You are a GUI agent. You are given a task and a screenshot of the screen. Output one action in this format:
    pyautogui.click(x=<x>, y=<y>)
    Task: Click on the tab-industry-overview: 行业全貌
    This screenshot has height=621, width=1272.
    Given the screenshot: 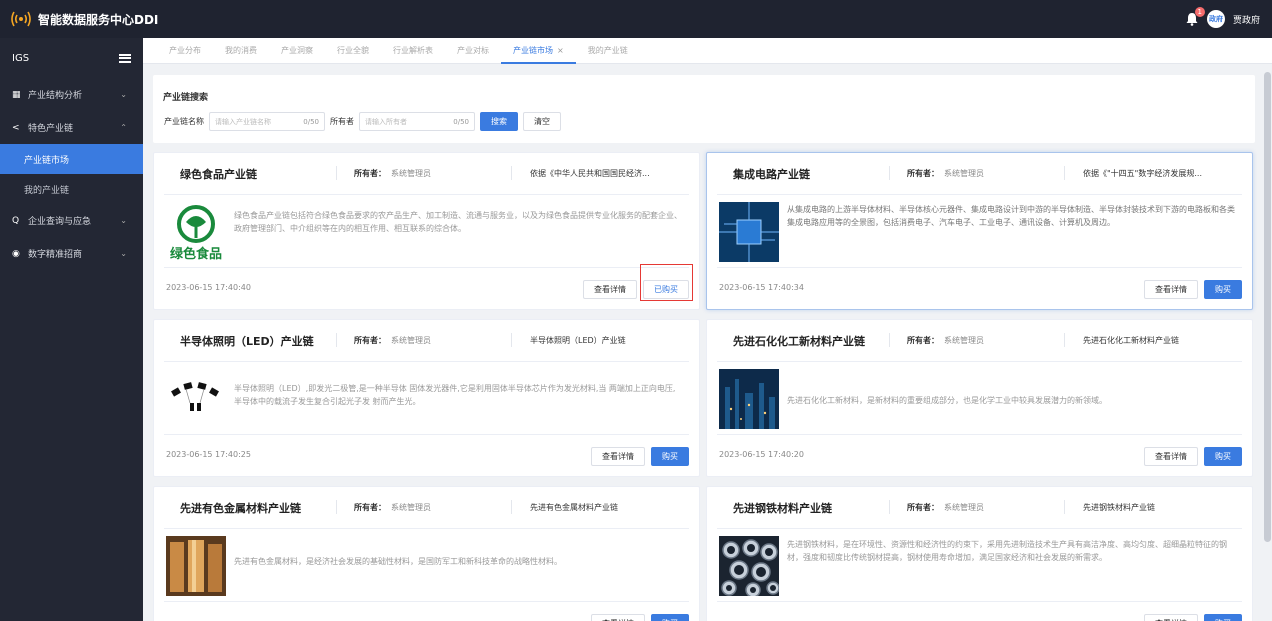 What is the action you would take?
    pyautogui.click(x=353, y=51)
    